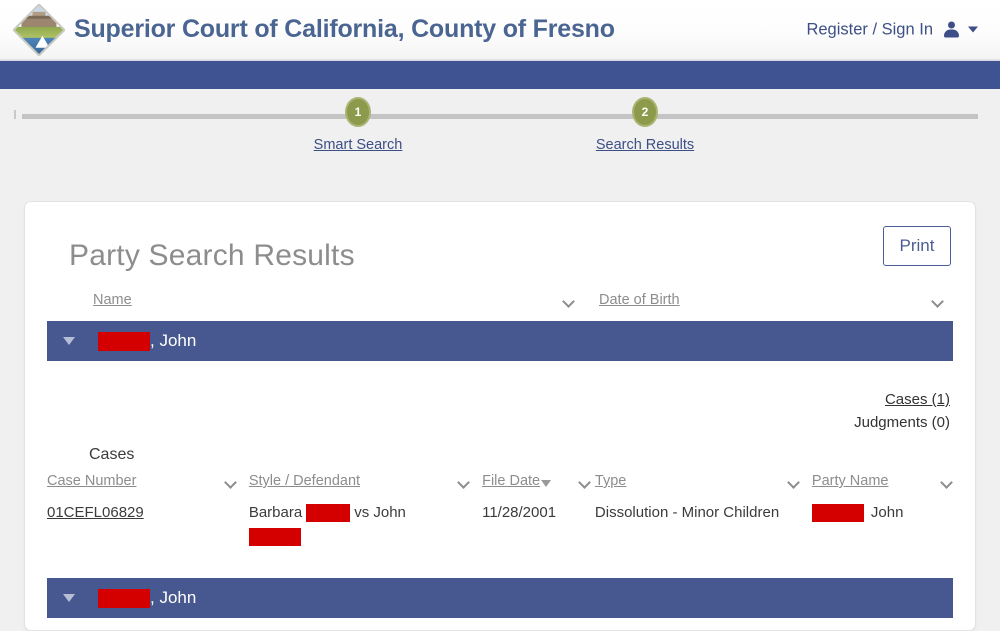 The image size is (1000, 631). Describe the element at coordinates (500, 397) in the screenshot. I see `party-links-1: Cases (1) Judgments (0)` at that location.